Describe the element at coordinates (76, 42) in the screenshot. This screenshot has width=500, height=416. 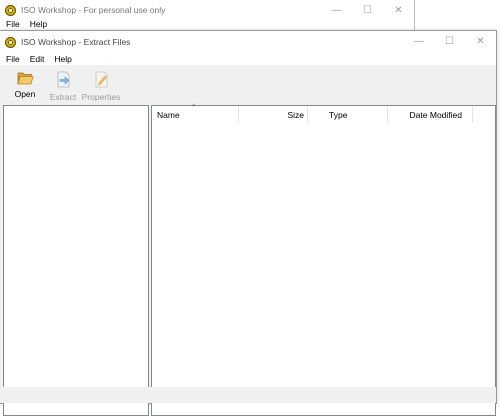
I see `extract-window-title: ISO Workshop - Extract Files` at that location.